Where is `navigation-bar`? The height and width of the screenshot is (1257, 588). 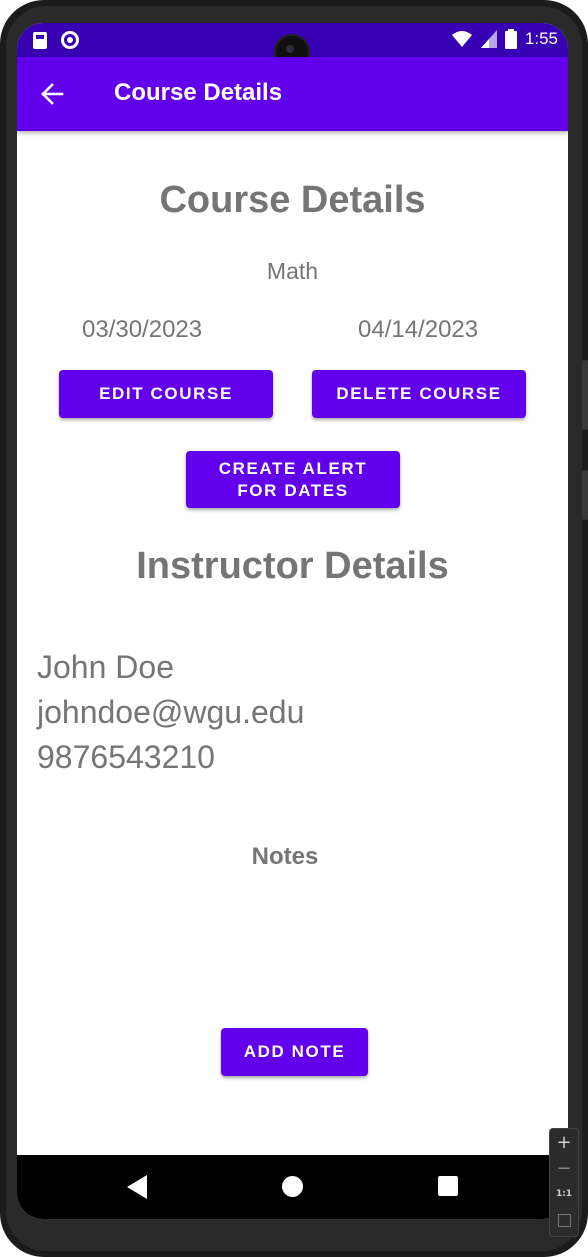
navigation-bar is located at coordinates (292, 1187).